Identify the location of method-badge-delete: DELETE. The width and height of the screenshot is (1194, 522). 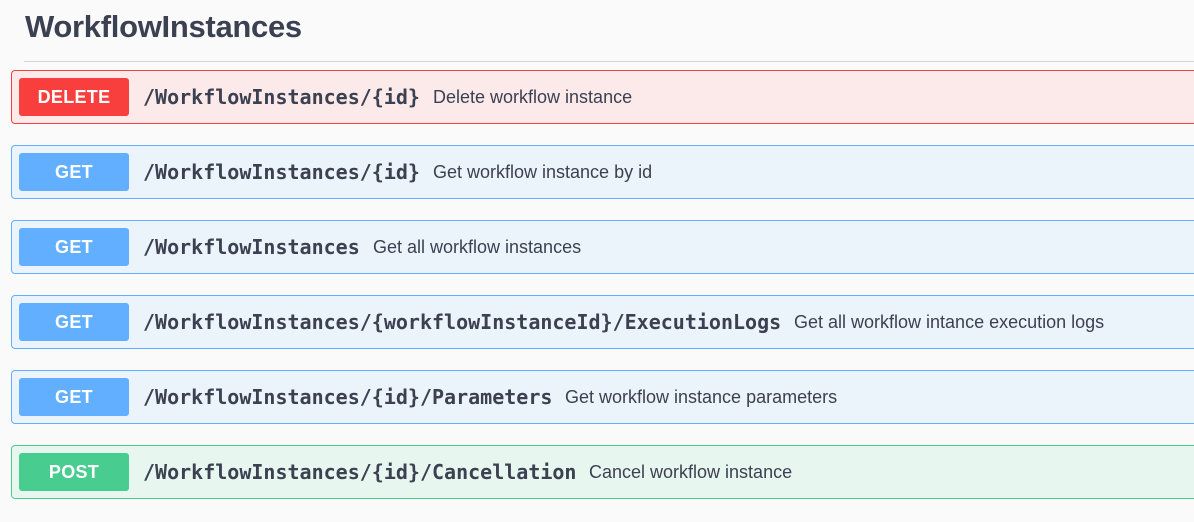
(74, 97).